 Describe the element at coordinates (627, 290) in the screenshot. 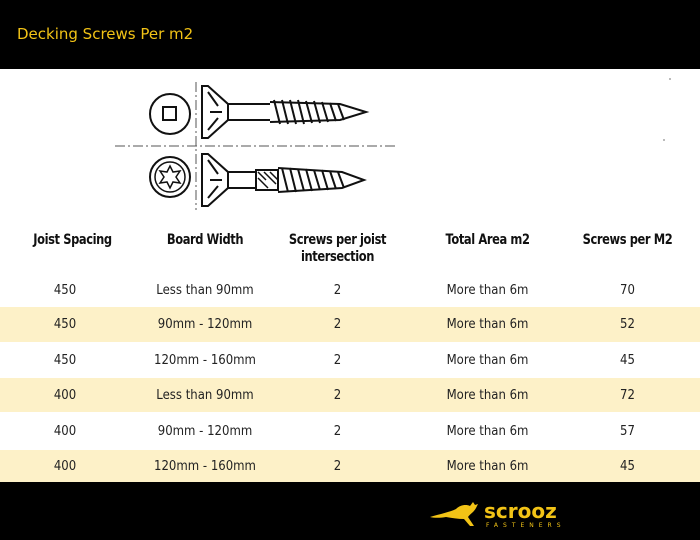

I see `cell-screws-per-m2: 70` at that location.